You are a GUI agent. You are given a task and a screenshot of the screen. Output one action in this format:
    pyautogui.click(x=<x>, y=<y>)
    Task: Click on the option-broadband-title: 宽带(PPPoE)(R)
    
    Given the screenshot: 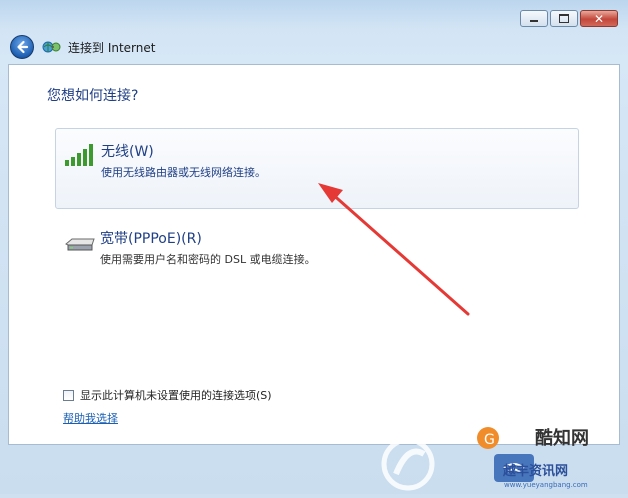 What is the action you would take?
    pyautogui.click(x=151, y=239)
    